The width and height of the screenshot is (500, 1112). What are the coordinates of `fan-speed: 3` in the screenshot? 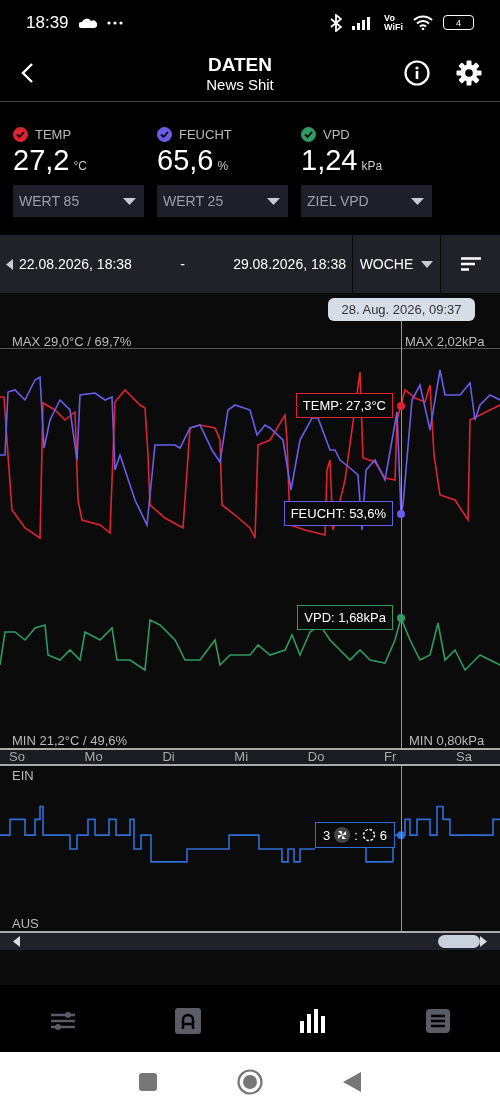 It's located at (327, 835).